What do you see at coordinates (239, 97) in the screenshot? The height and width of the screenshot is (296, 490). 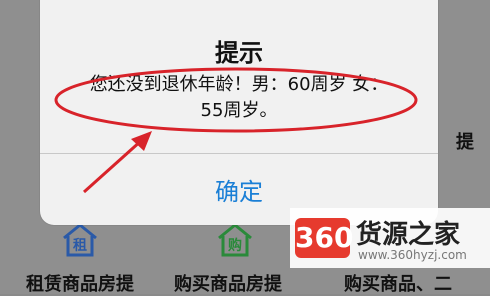 I see `alert-message: 您还没到退休年龄！男：60周岁 女： 55周岁。` at bounding box center [239, 97].